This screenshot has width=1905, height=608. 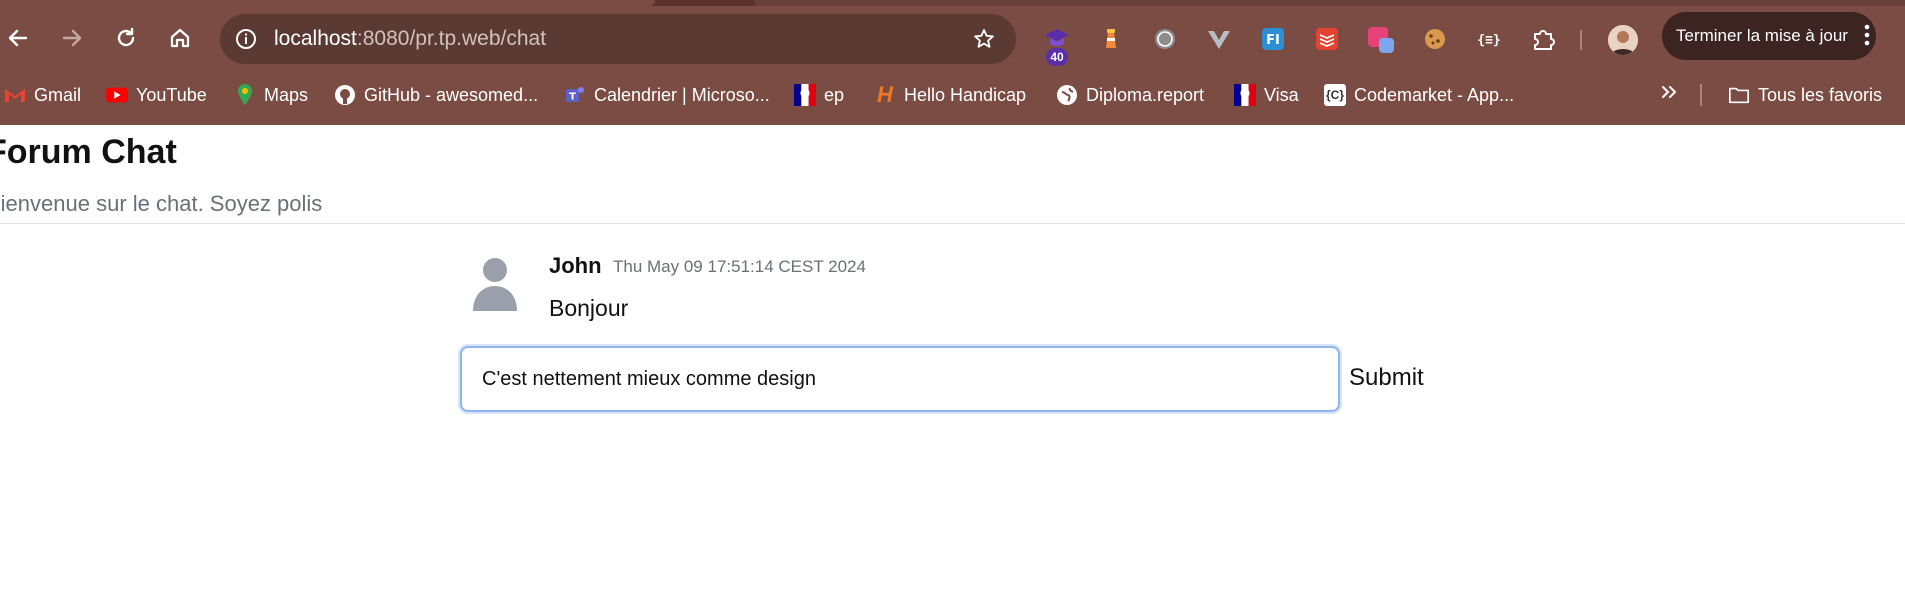 I want to click on youtube-icon, so click(x=117, y=95).